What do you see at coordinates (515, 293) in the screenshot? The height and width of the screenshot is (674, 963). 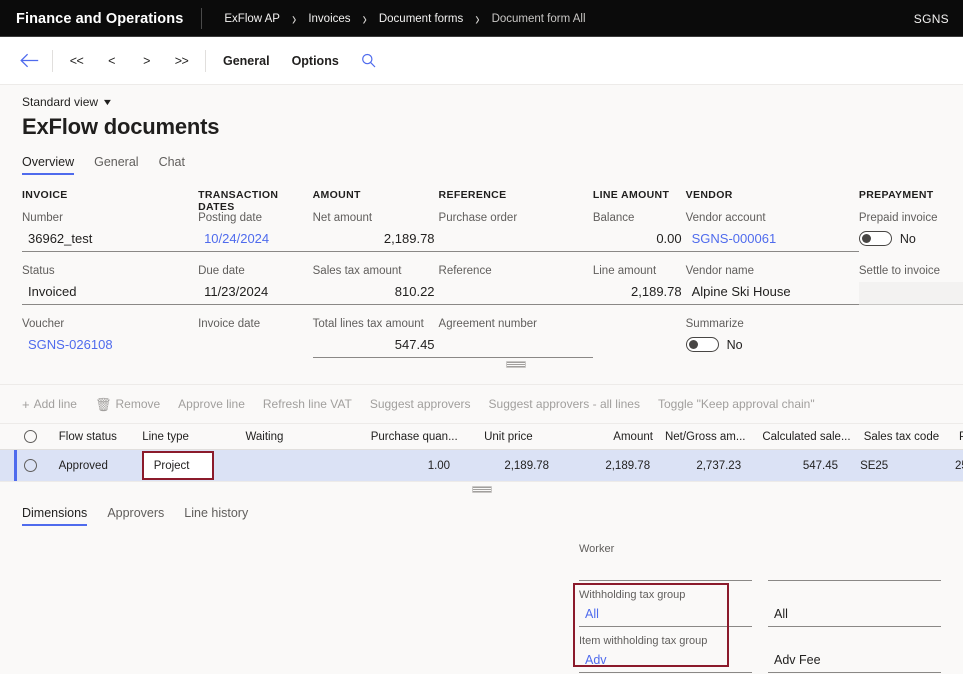 I see `input-reference` at bounding box center [515, 293].